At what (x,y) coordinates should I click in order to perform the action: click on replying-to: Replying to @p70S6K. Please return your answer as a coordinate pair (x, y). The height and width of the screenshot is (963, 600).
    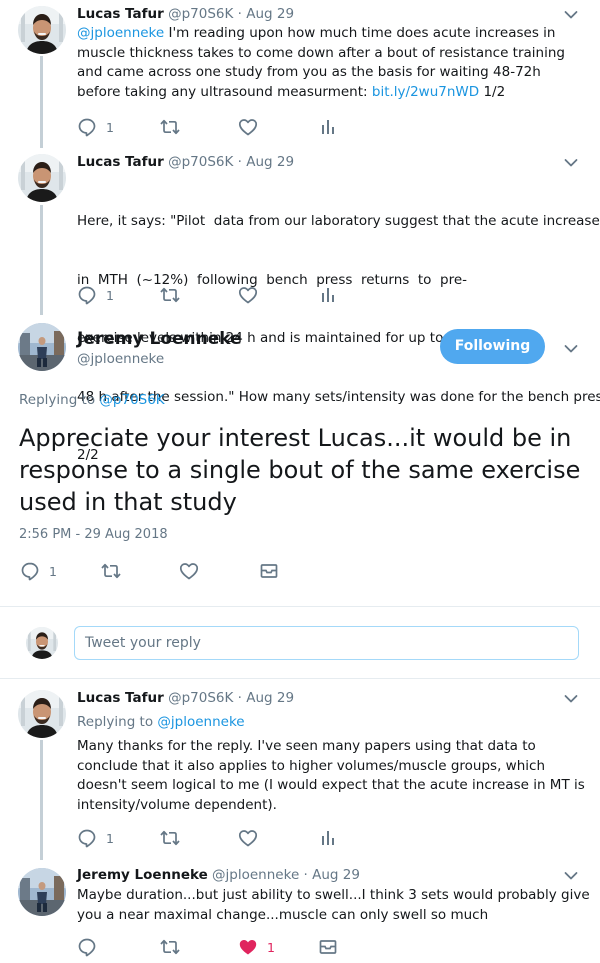
    Looking at the image, I should click on (92, 400).